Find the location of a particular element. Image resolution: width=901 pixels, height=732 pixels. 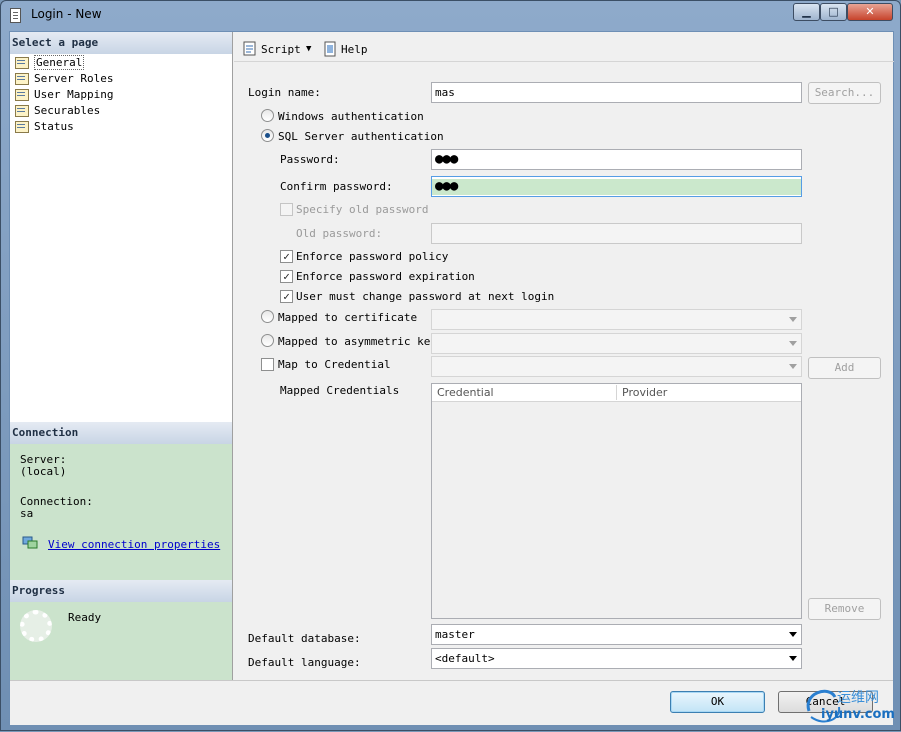

maximize-button: □ is located at coordinates (833, 12).